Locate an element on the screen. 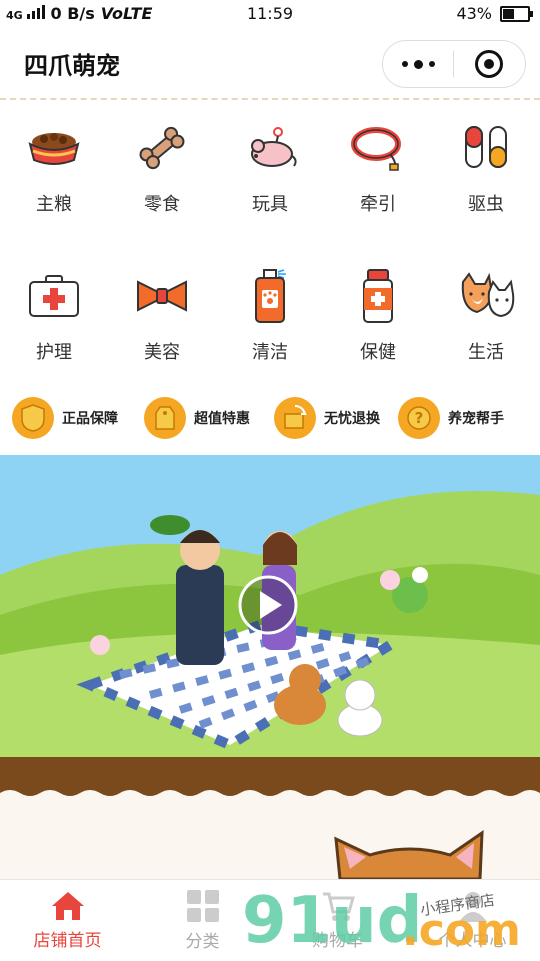 Image resolution: width=540 pixels, height=961 pixels. category-item: 玩具 is located at coordinates (270, 168).